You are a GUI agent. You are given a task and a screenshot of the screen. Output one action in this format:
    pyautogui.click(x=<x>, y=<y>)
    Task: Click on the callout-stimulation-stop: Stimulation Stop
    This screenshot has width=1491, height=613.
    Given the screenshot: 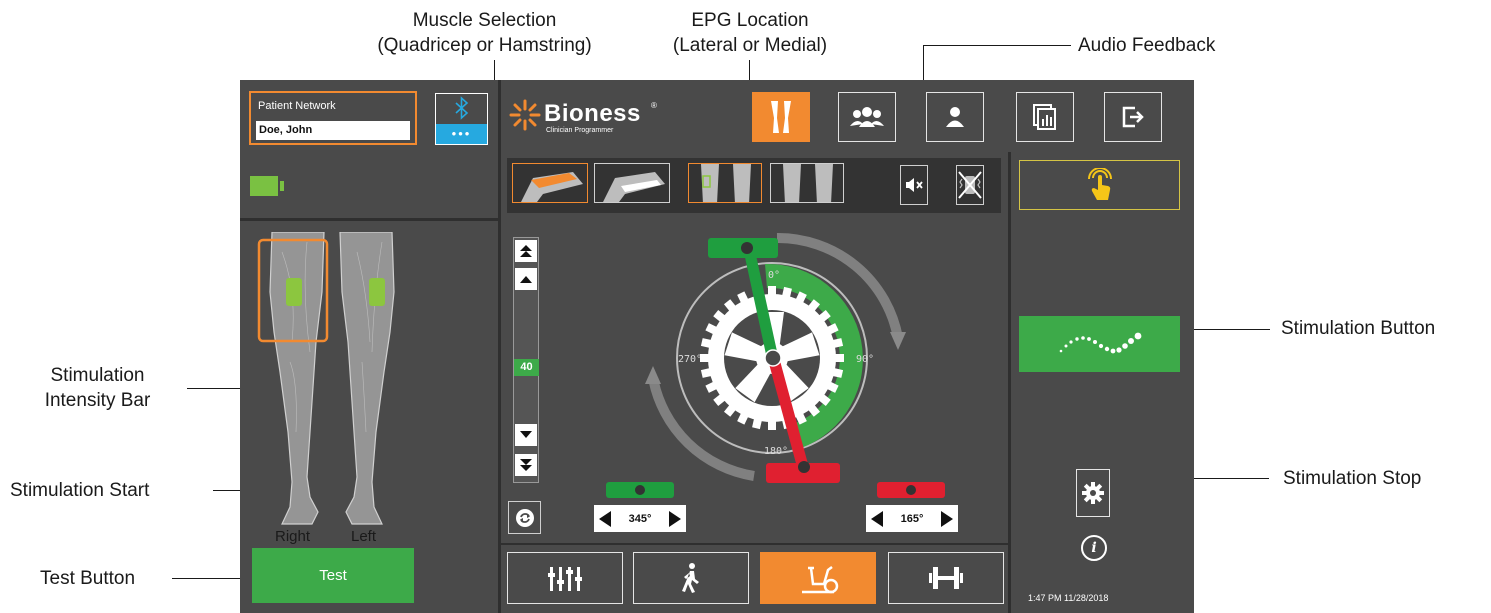 What is the action you would take?
    pyautogui.click(x=1352, y=478)
    